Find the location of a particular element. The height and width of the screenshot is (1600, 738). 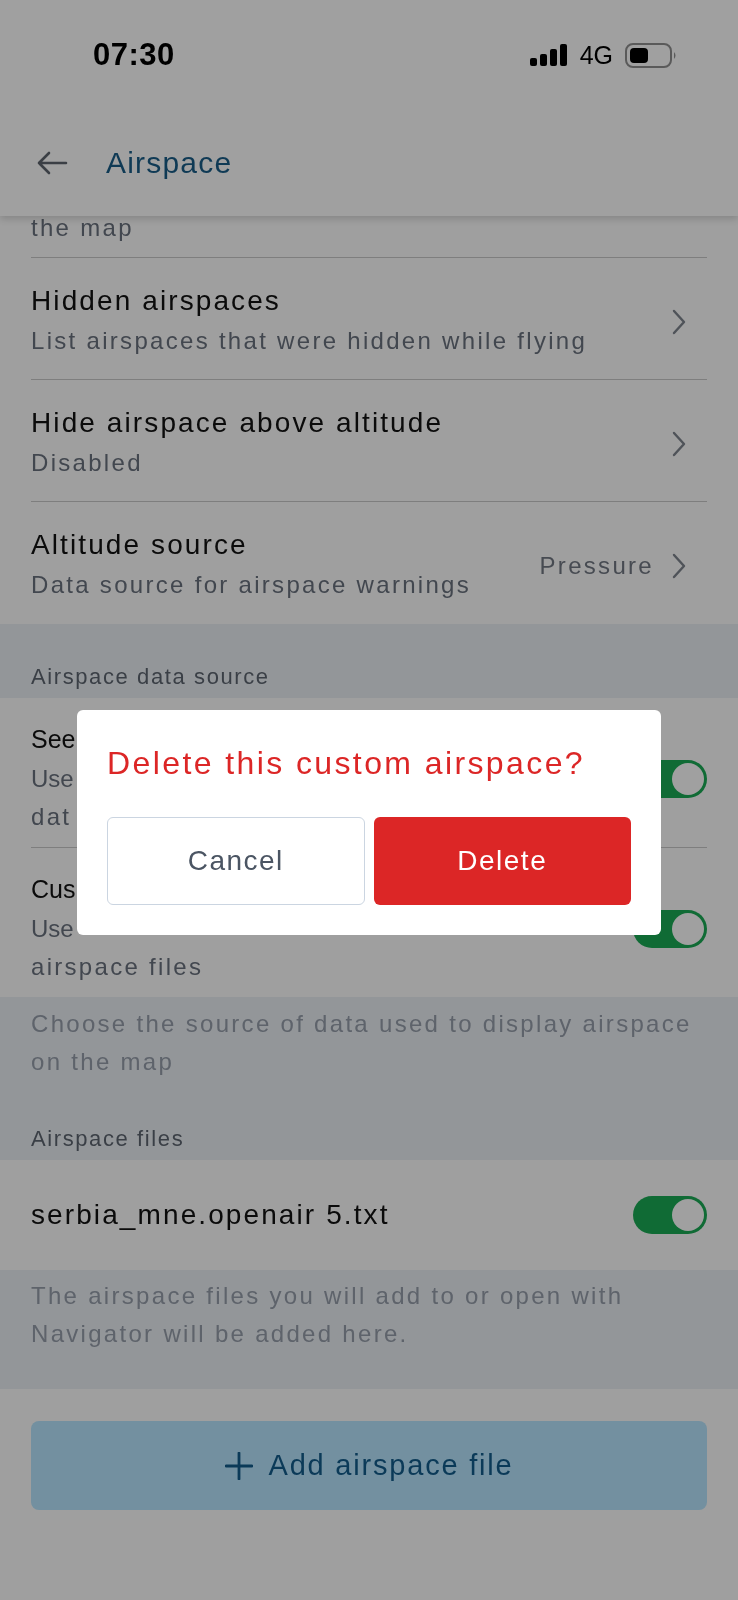

setting-title: Hide airspace above altitude is located at coordinates (237, 423).